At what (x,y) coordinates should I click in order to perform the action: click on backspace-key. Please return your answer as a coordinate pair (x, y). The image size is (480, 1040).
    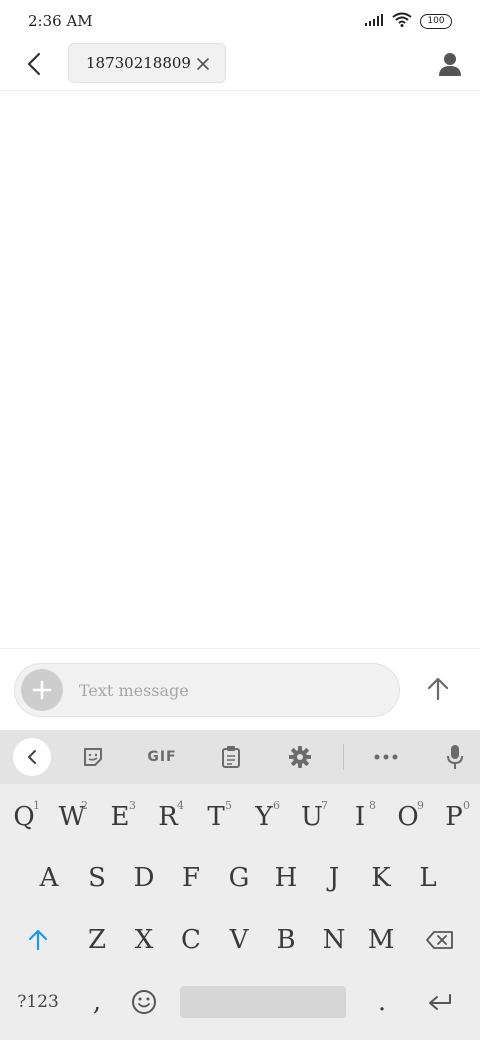
    Looking at the image, I should click on (440, 940).